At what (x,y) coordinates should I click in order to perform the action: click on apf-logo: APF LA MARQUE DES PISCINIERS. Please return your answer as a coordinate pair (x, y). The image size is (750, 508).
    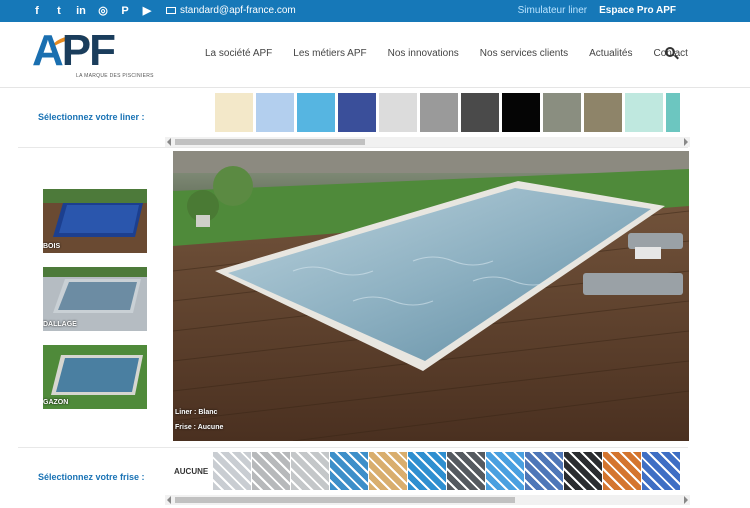
    Looking at the image, I should click on (93, 55).